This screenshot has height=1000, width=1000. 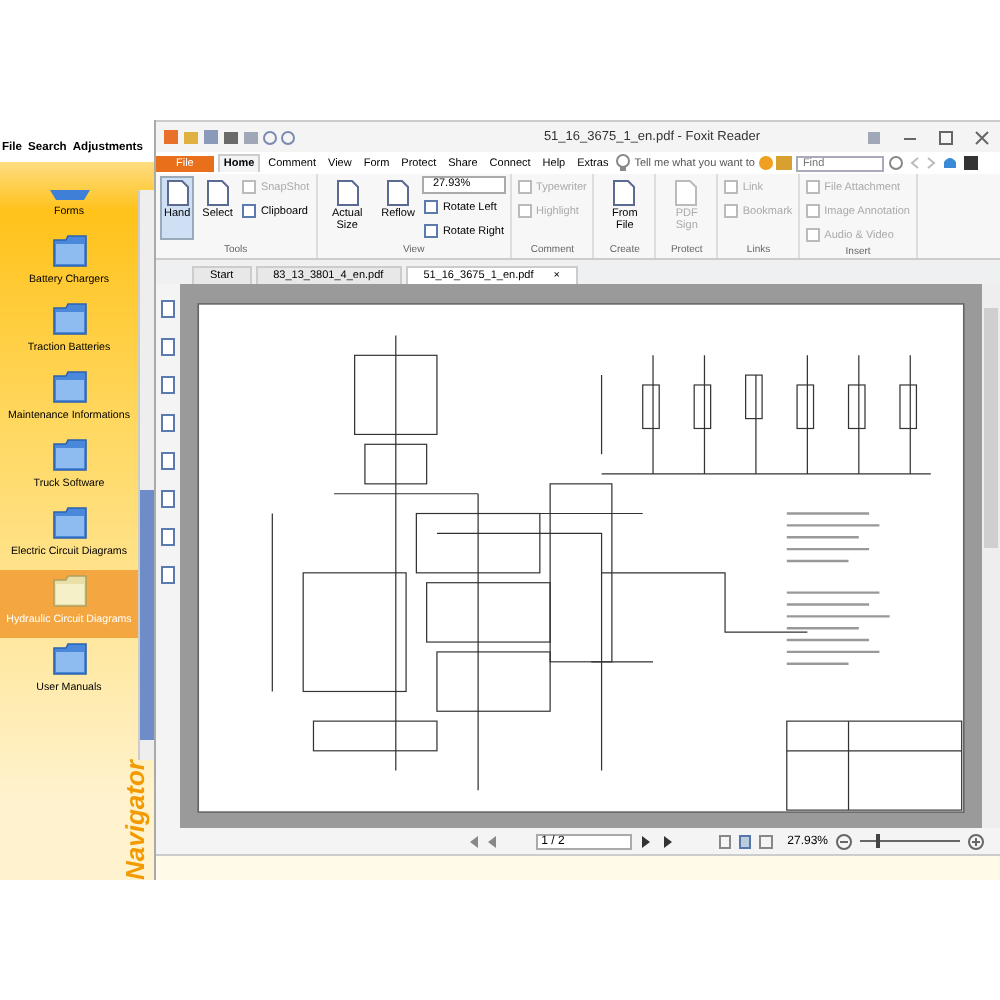 I want to click on lightbulb-icon, so click(x=623, y=163).